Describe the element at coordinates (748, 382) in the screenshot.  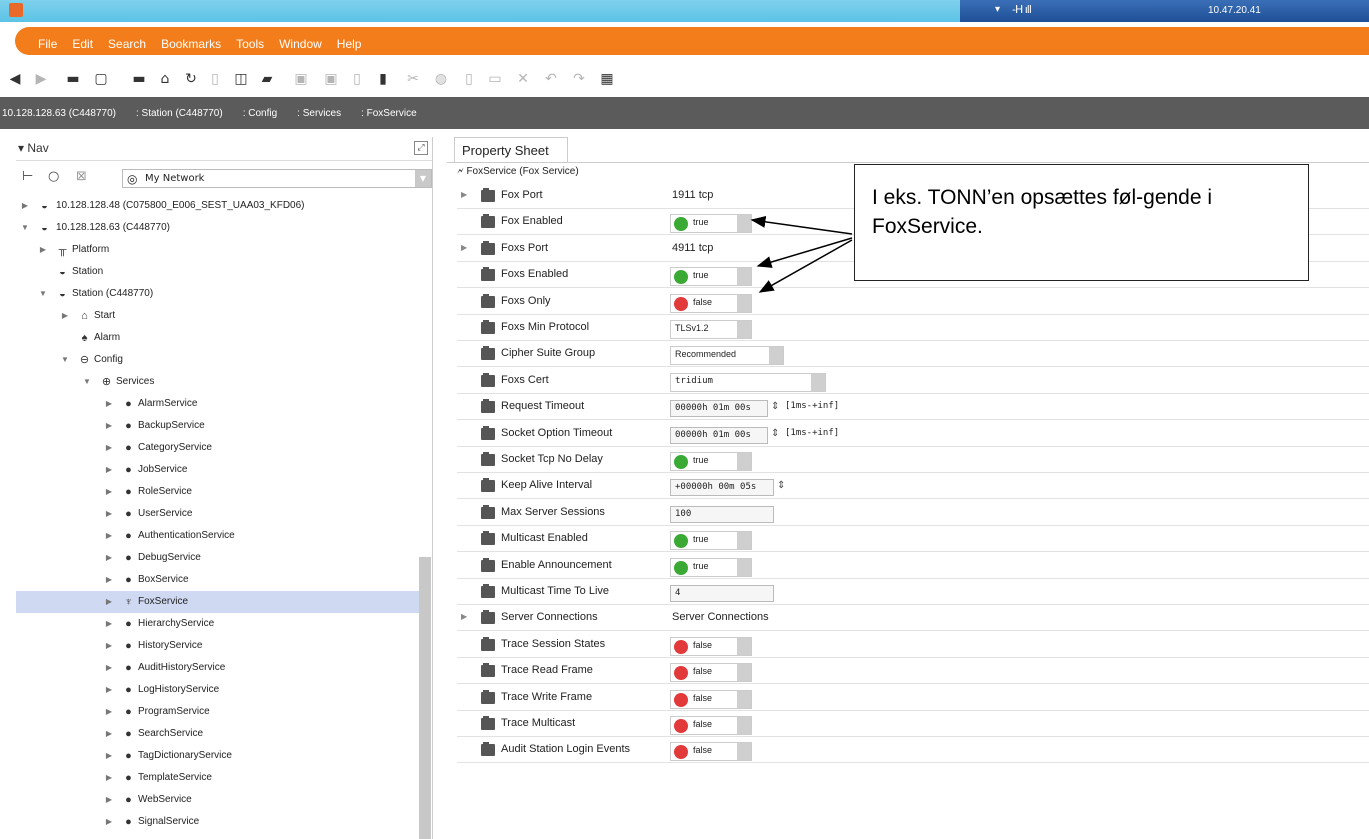
I see `property-select: tridium` at that location.